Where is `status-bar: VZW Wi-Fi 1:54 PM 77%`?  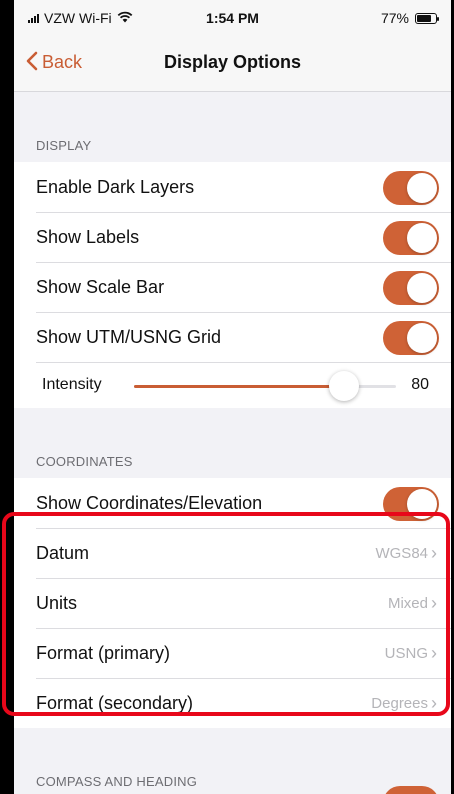
status-bar: VZW Wi-Fi 1:54 PM 77% is located at coordinates (232, 17).